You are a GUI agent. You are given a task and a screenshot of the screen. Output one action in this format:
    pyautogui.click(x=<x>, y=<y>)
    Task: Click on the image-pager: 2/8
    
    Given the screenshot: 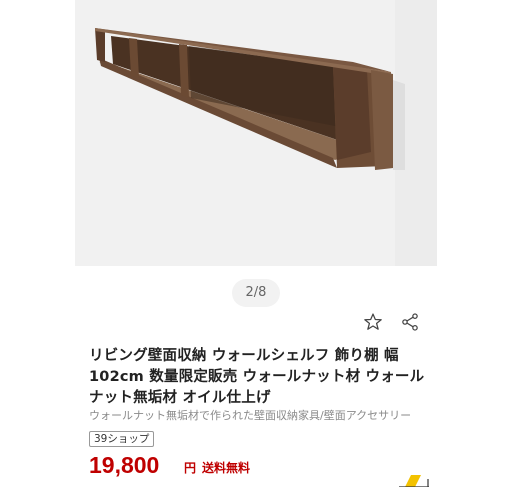 What is the action you would take?
    pyautogui.click(x=256, y=293)
    